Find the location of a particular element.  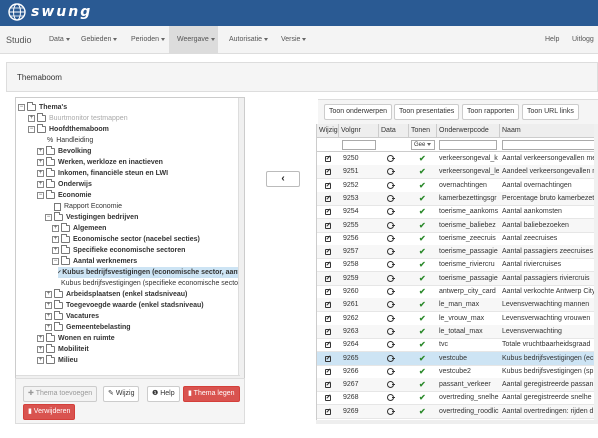

col-wijzig: Wijzig is located at coordinates (328, 131).